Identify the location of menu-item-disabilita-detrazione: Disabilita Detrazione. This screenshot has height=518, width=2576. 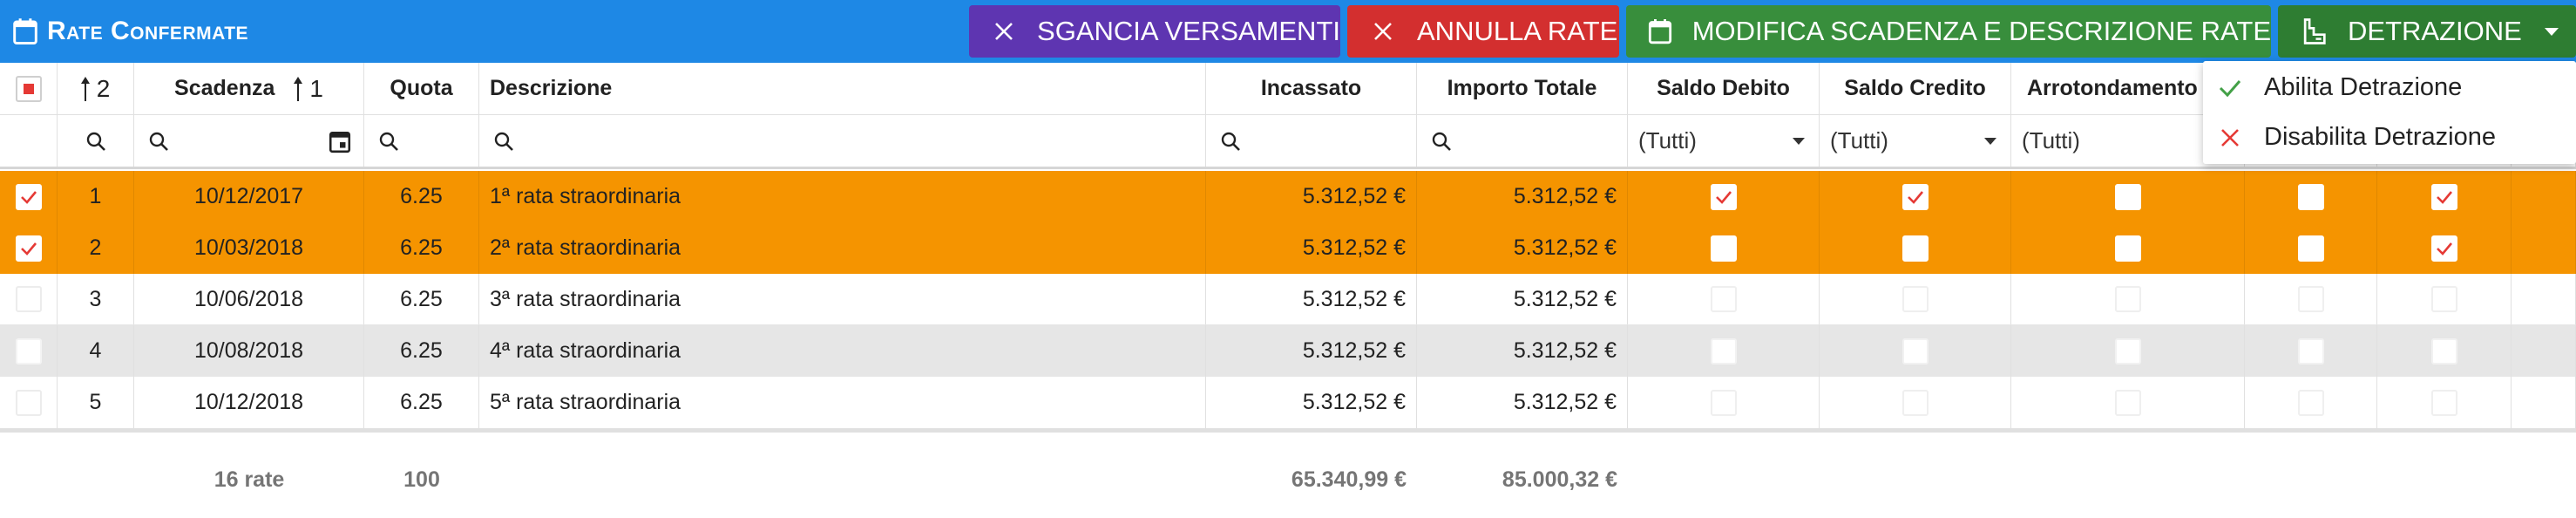
(2389, 137).